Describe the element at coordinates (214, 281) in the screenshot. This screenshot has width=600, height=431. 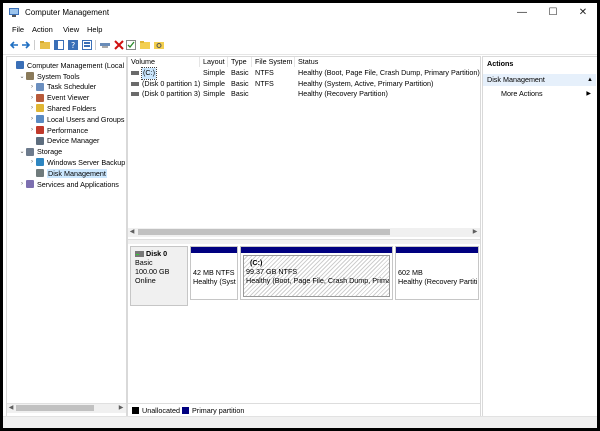
I see `partition-status: Healthy (Syst` at that location.